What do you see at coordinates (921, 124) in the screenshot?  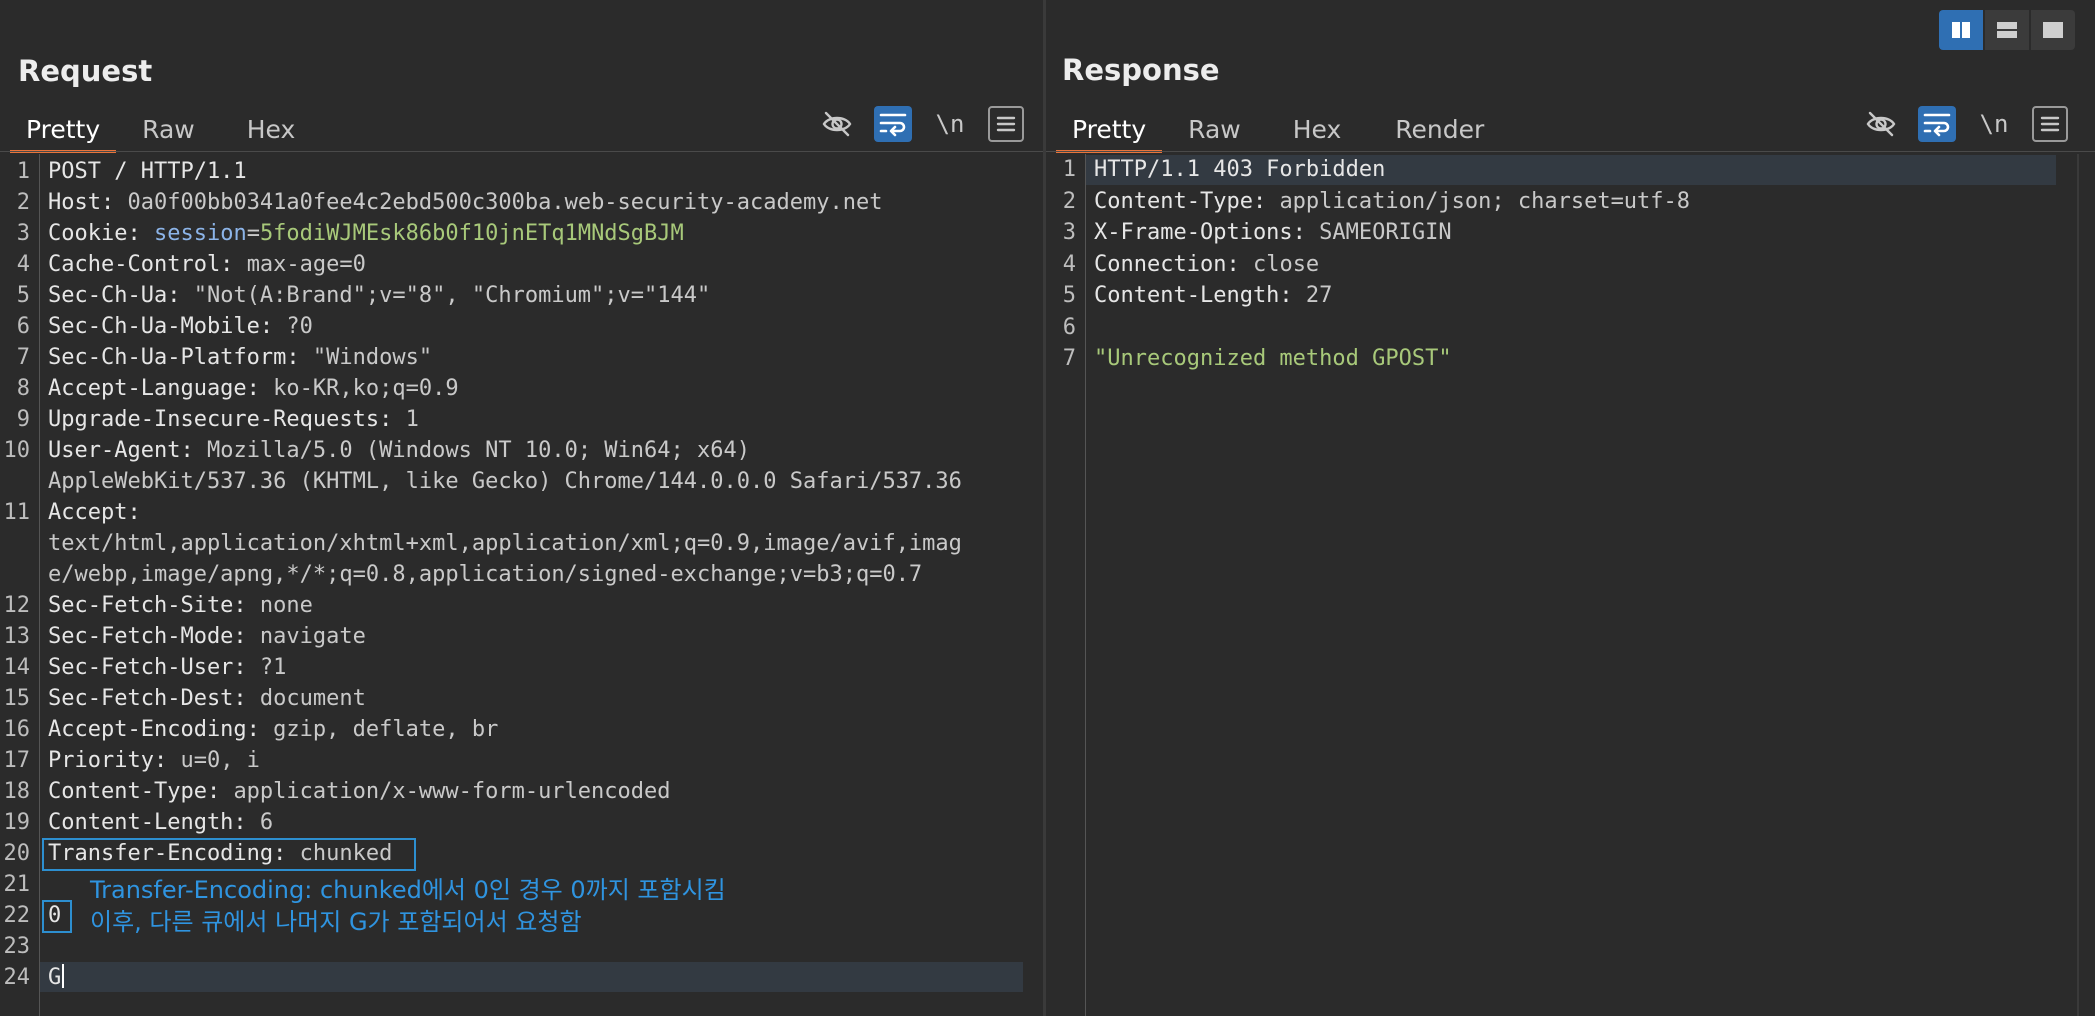 I see `request-toolbar: \n` at bounding box center [921, 124].